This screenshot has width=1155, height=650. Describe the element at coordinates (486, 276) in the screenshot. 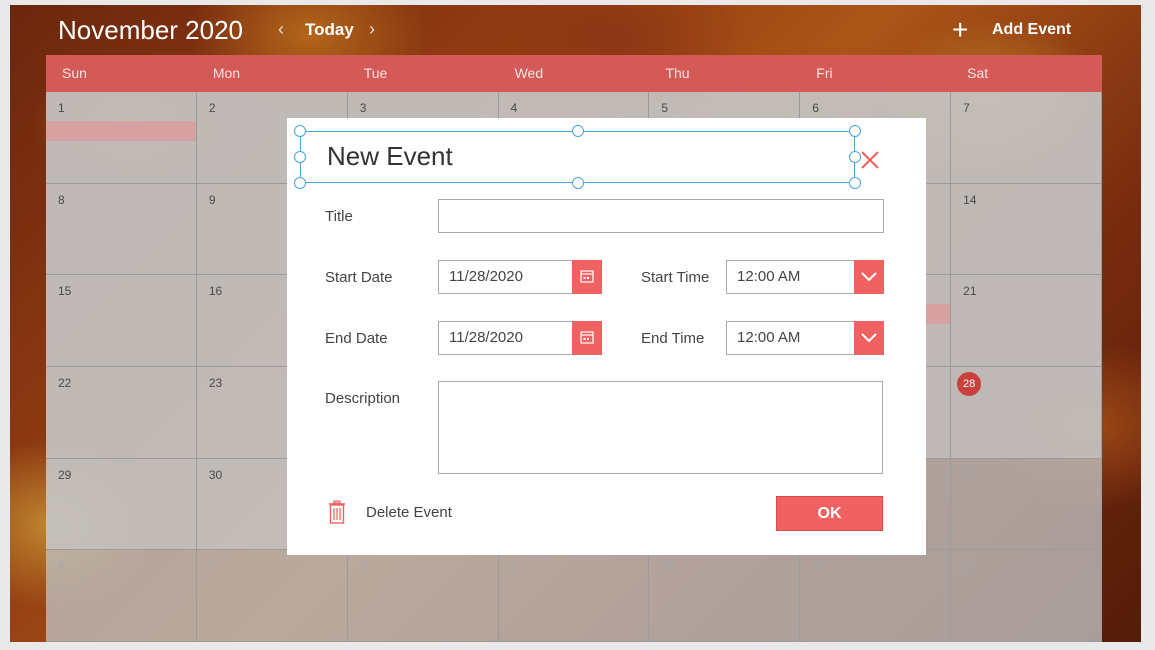

I see `start-date-value: 11/28/2020` at that location.